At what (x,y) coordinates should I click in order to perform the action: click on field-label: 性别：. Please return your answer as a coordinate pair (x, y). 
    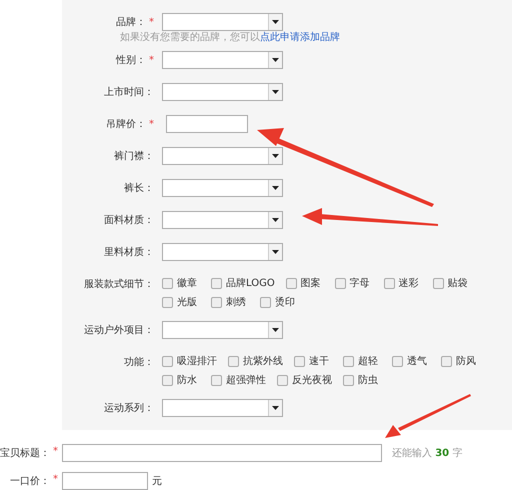
    Looking at the image, I should click on (131, 60).